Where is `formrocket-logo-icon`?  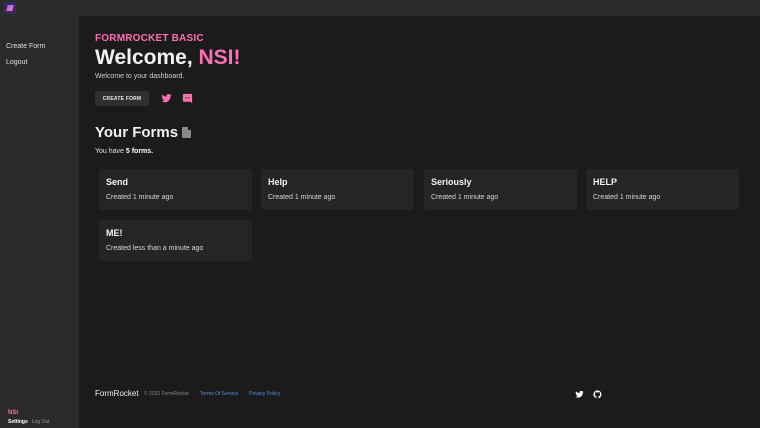 formrocket-logo-icon is located at coordinates (10, 8).